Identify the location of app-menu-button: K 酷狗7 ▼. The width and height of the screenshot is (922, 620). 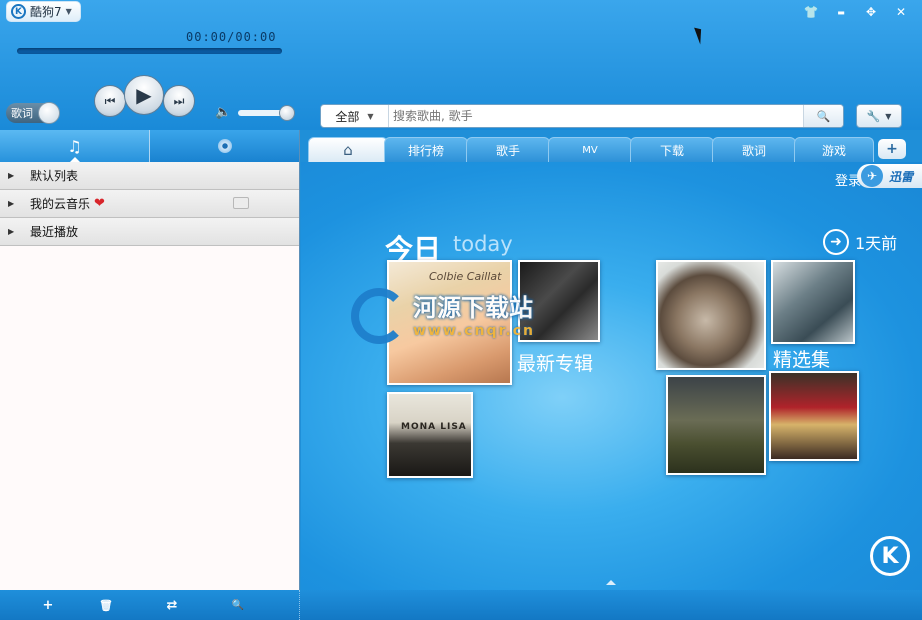
(43, 11).